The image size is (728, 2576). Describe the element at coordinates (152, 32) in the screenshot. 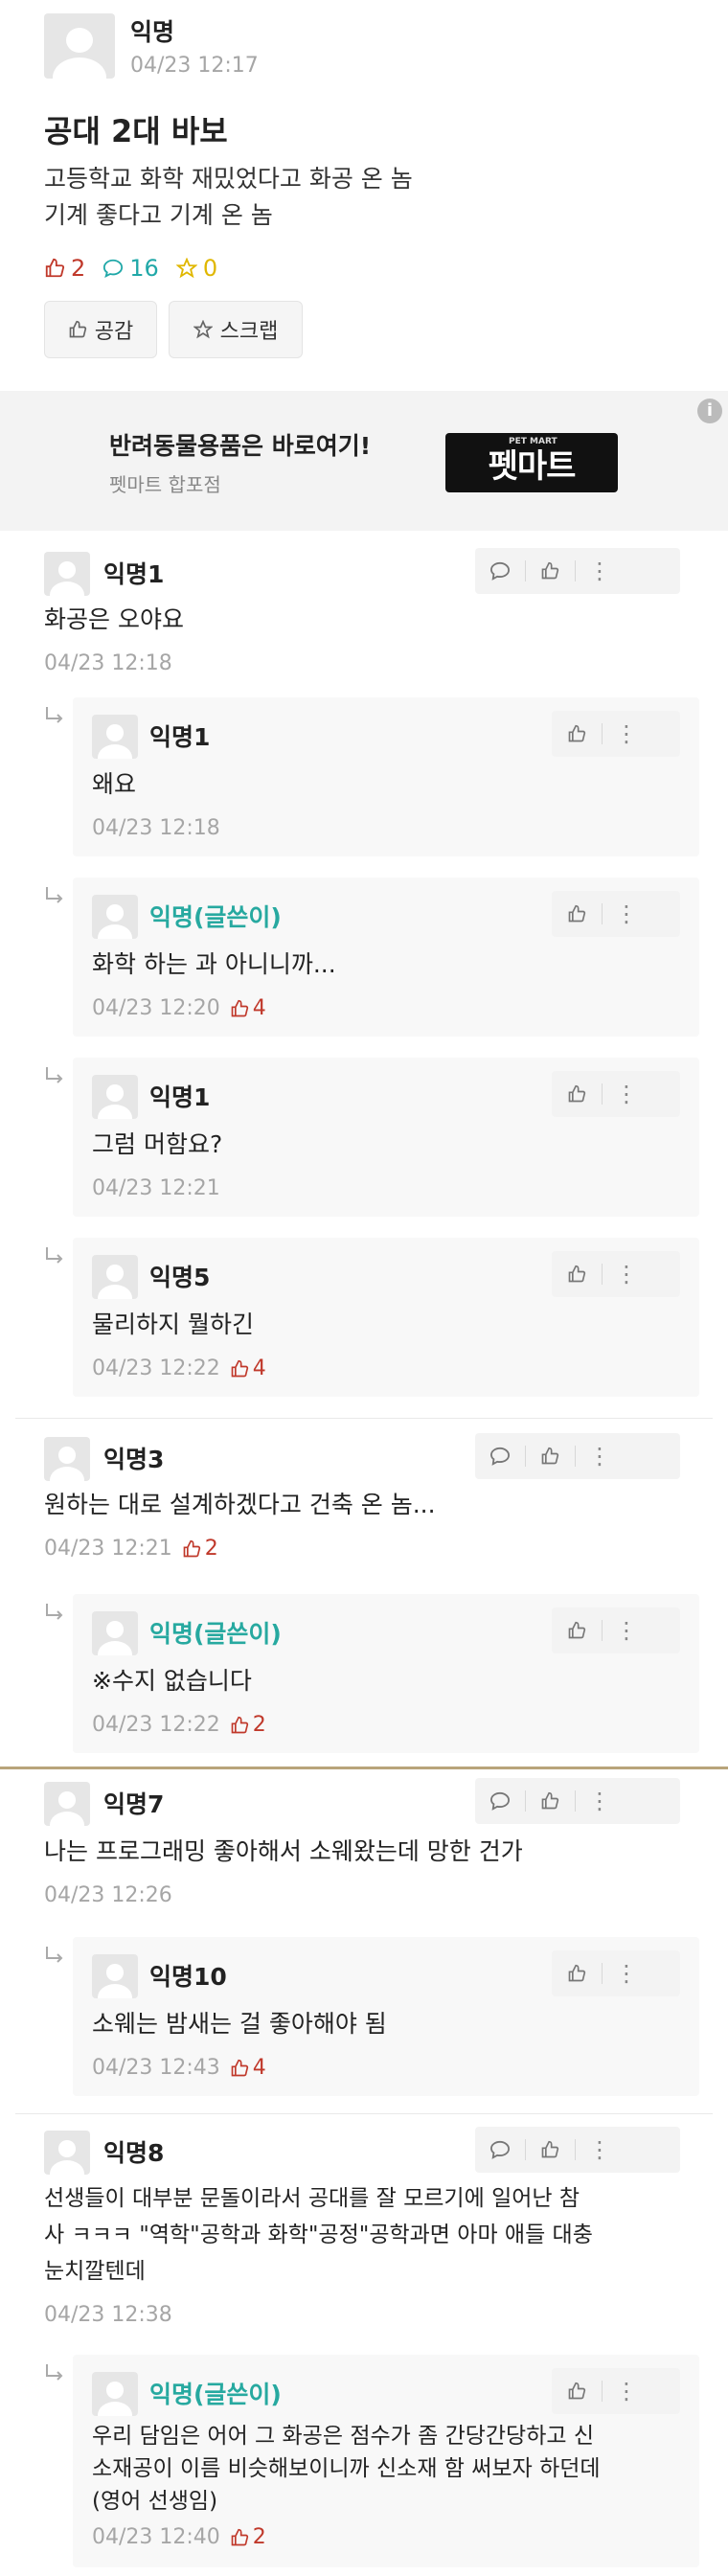

I see `post-author: 익명` at that location.